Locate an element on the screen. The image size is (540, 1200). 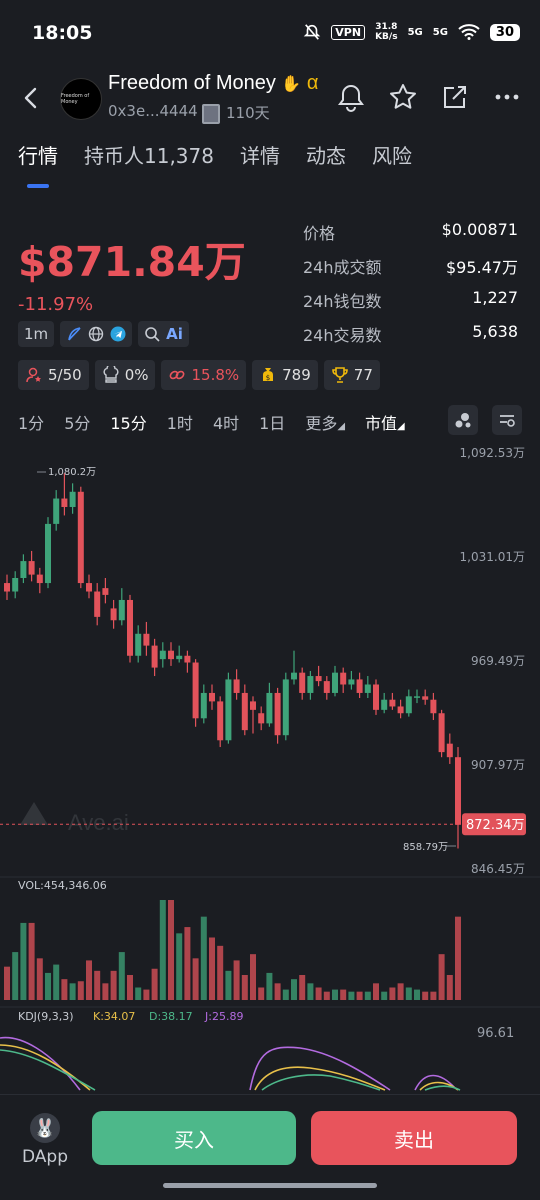
buy-button: 买入 is located at coordinates (194, 1138).